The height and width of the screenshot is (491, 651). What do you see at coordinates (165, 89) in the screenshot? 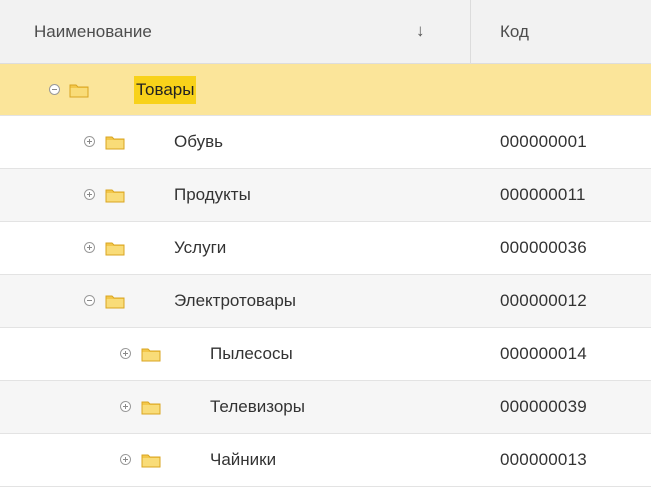
I see `row-name: Товары` at bounding box center [165, 89].